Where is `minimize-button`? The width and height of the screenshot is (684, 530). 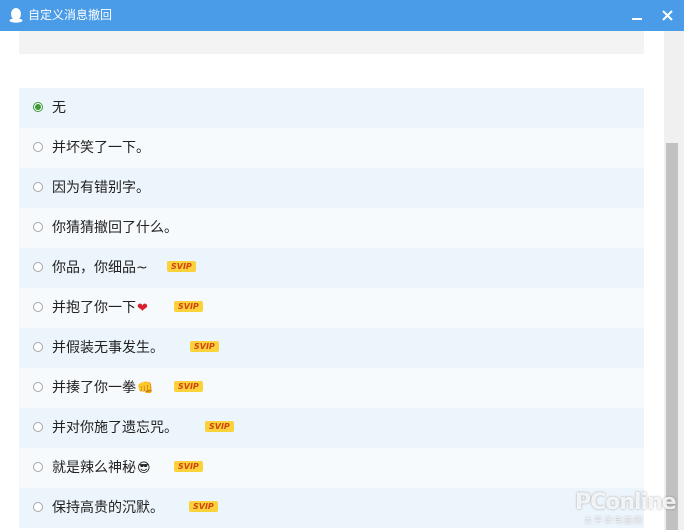 minimize-button is located at coordinates (637, 15).